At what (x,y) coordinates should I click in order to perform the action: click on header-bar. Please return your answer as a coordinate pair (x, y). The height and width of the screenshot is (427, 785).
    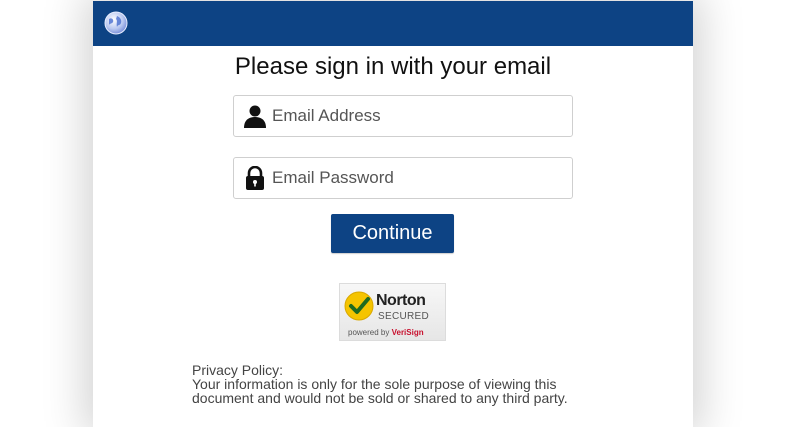
    Looking at the image, I should click on (393, 23).